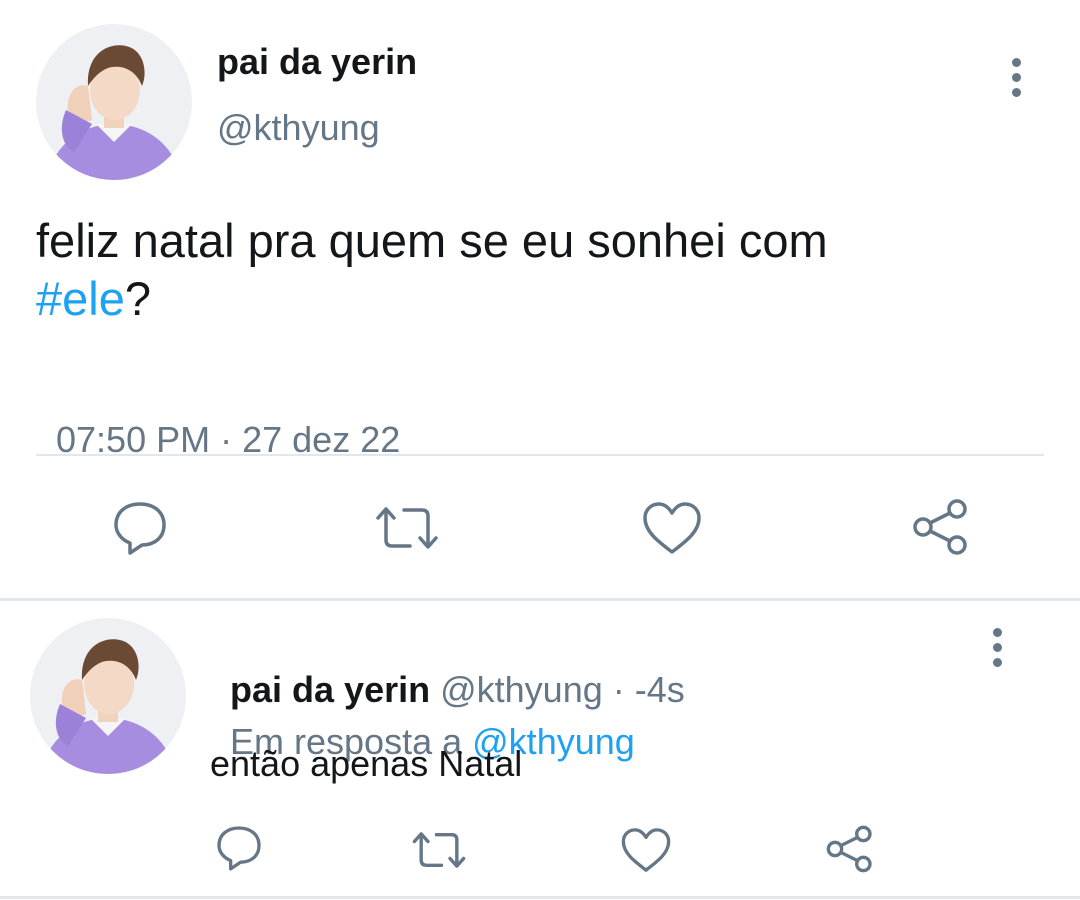 Image resolution: width=1080 pixels, height=900 pixels. I want to click on reply-avatar-image, so click(108, 696).